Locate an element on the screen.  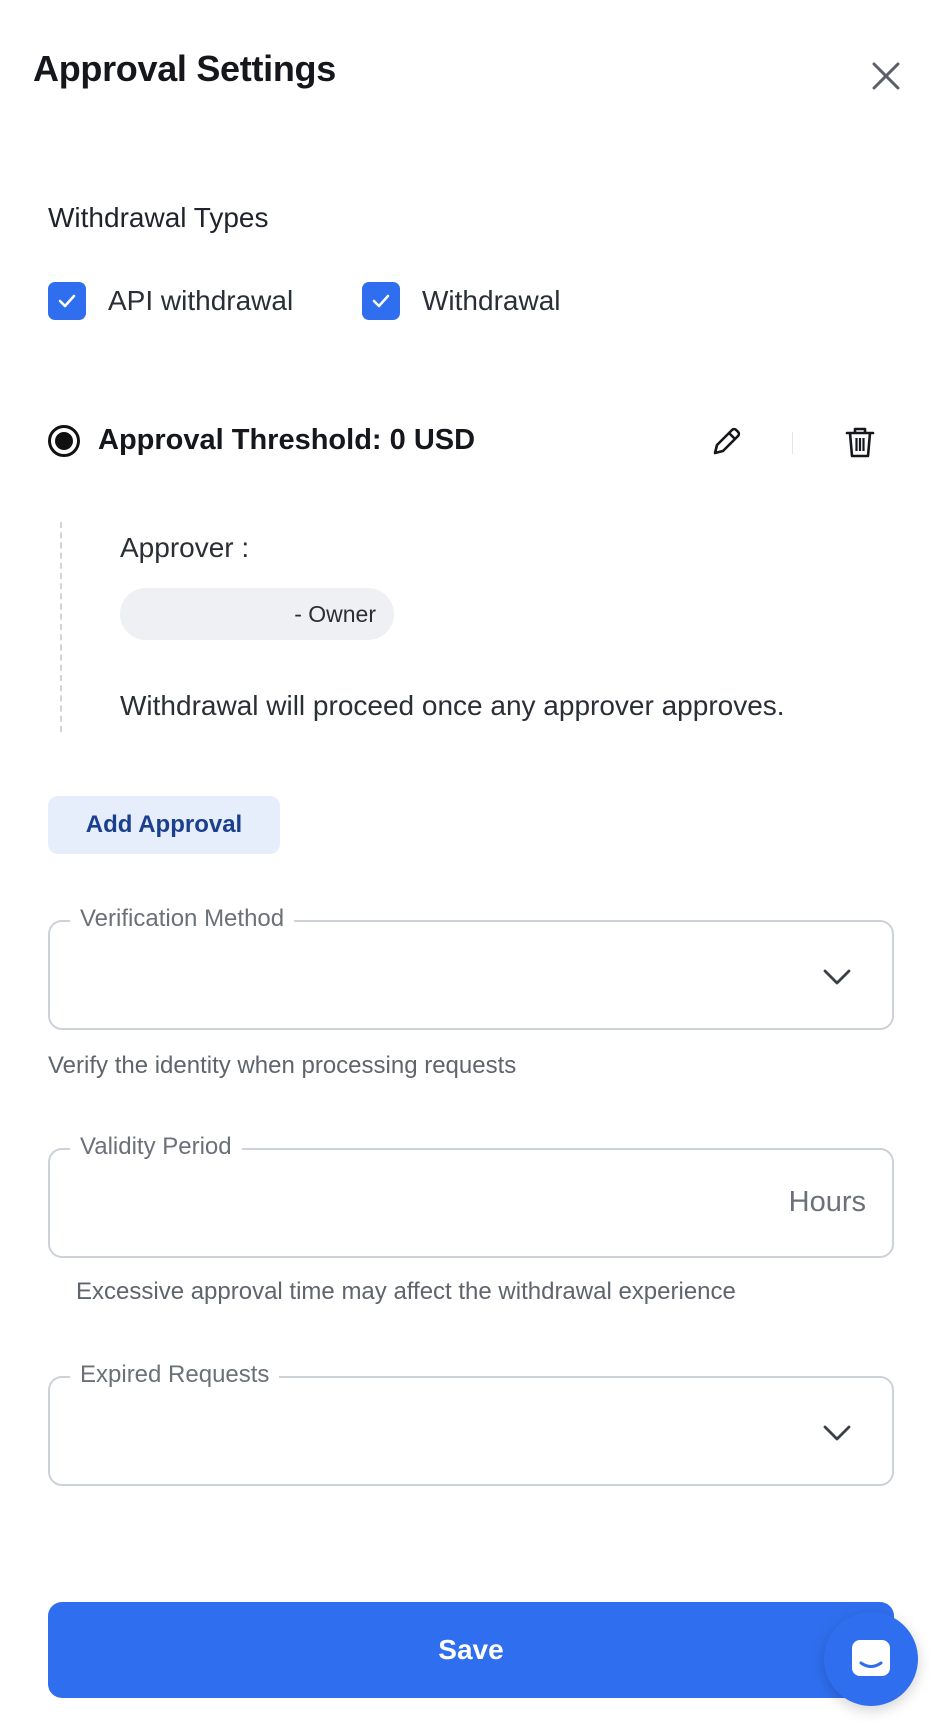
delete-threshold-button is located at coordinates (860, 442).